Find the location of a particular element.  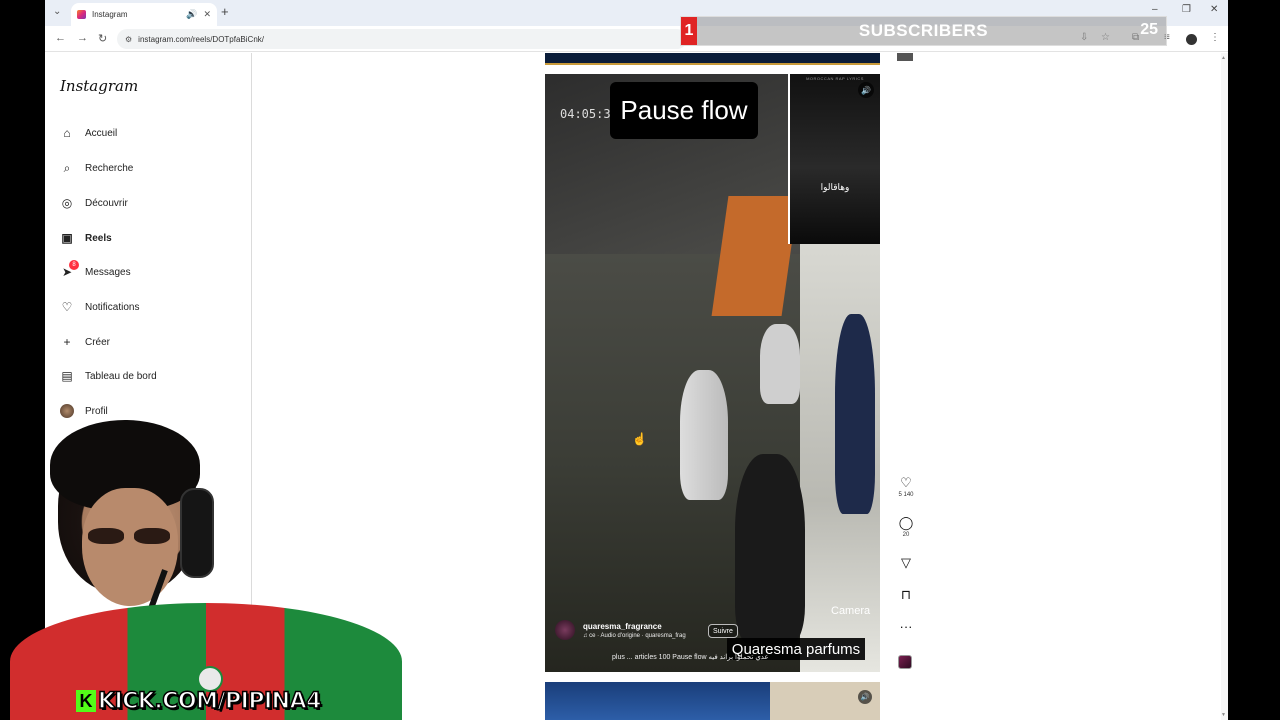

audio-label: ♫ ce · Audio d'origine · quaresma_frag is located at coordinates (634, 636).